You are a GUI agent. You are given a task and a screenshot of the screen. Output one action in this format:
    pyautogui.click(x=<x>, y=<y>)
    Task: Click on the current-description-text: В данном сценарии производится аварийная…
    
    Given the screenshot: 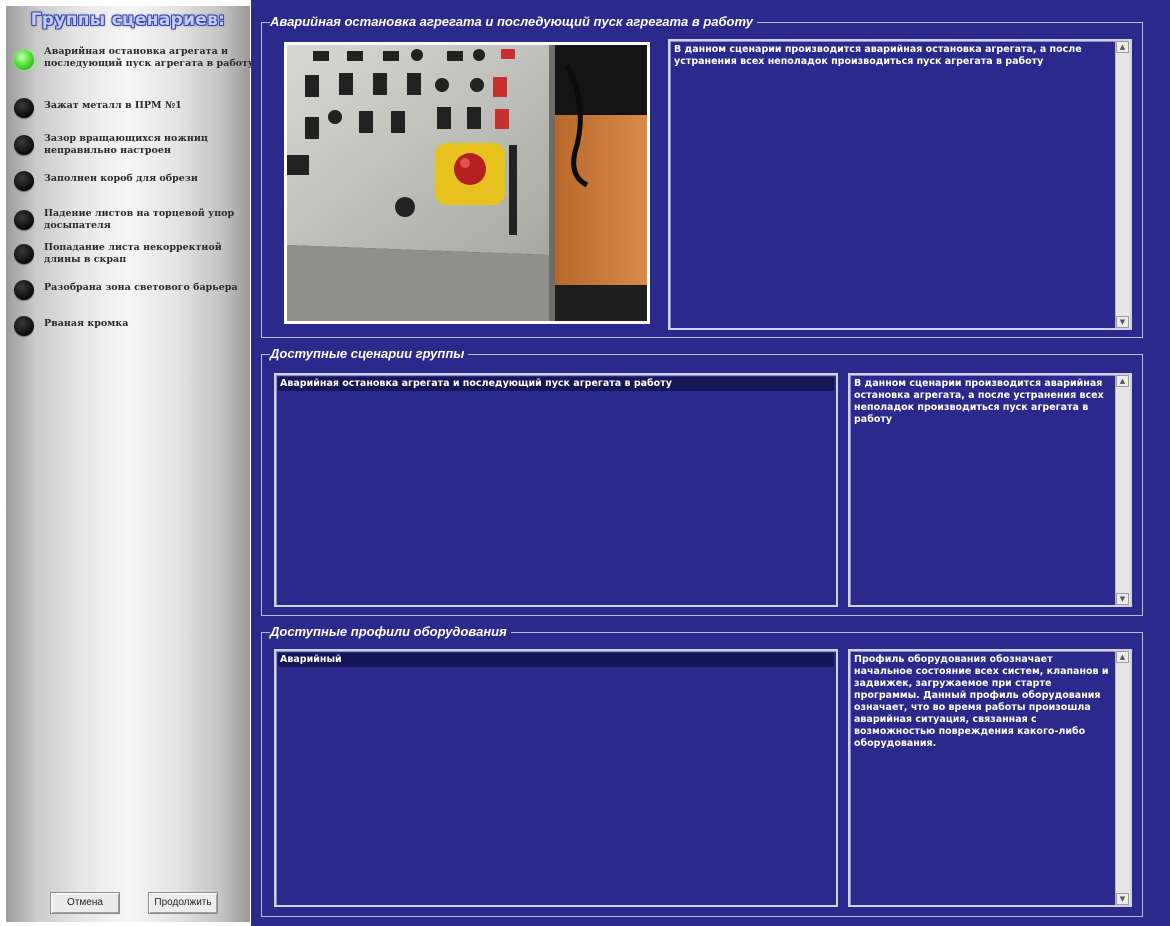 What is the action you would take?
    pyautogui.click(x=878, y=55)
    